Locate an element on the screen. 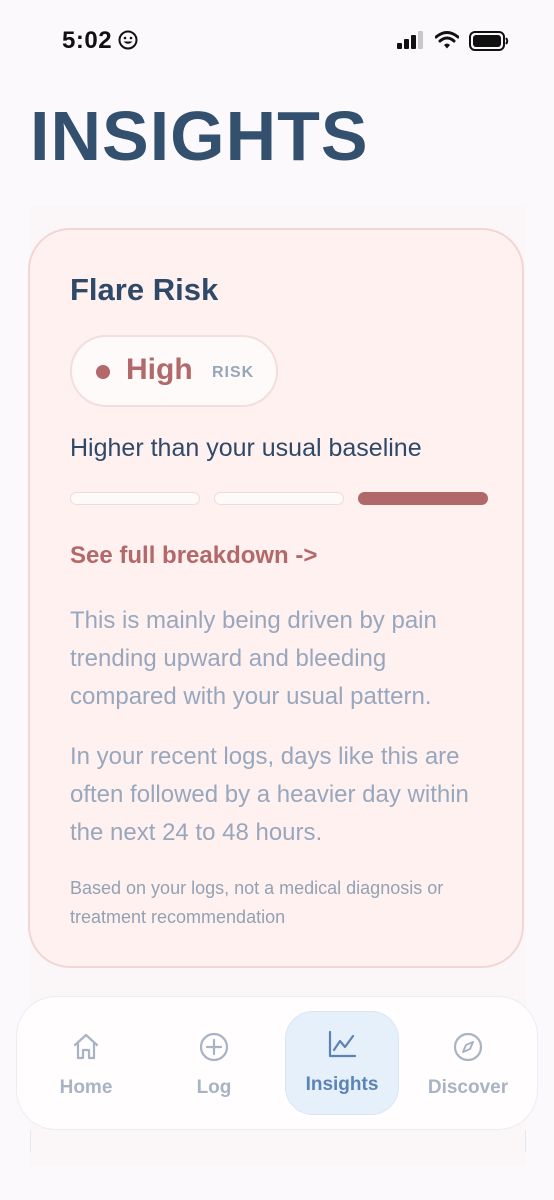 This screenshot has height=1200, width=554. tab-discover-label: Discover is located at coordinates (468, 1087).